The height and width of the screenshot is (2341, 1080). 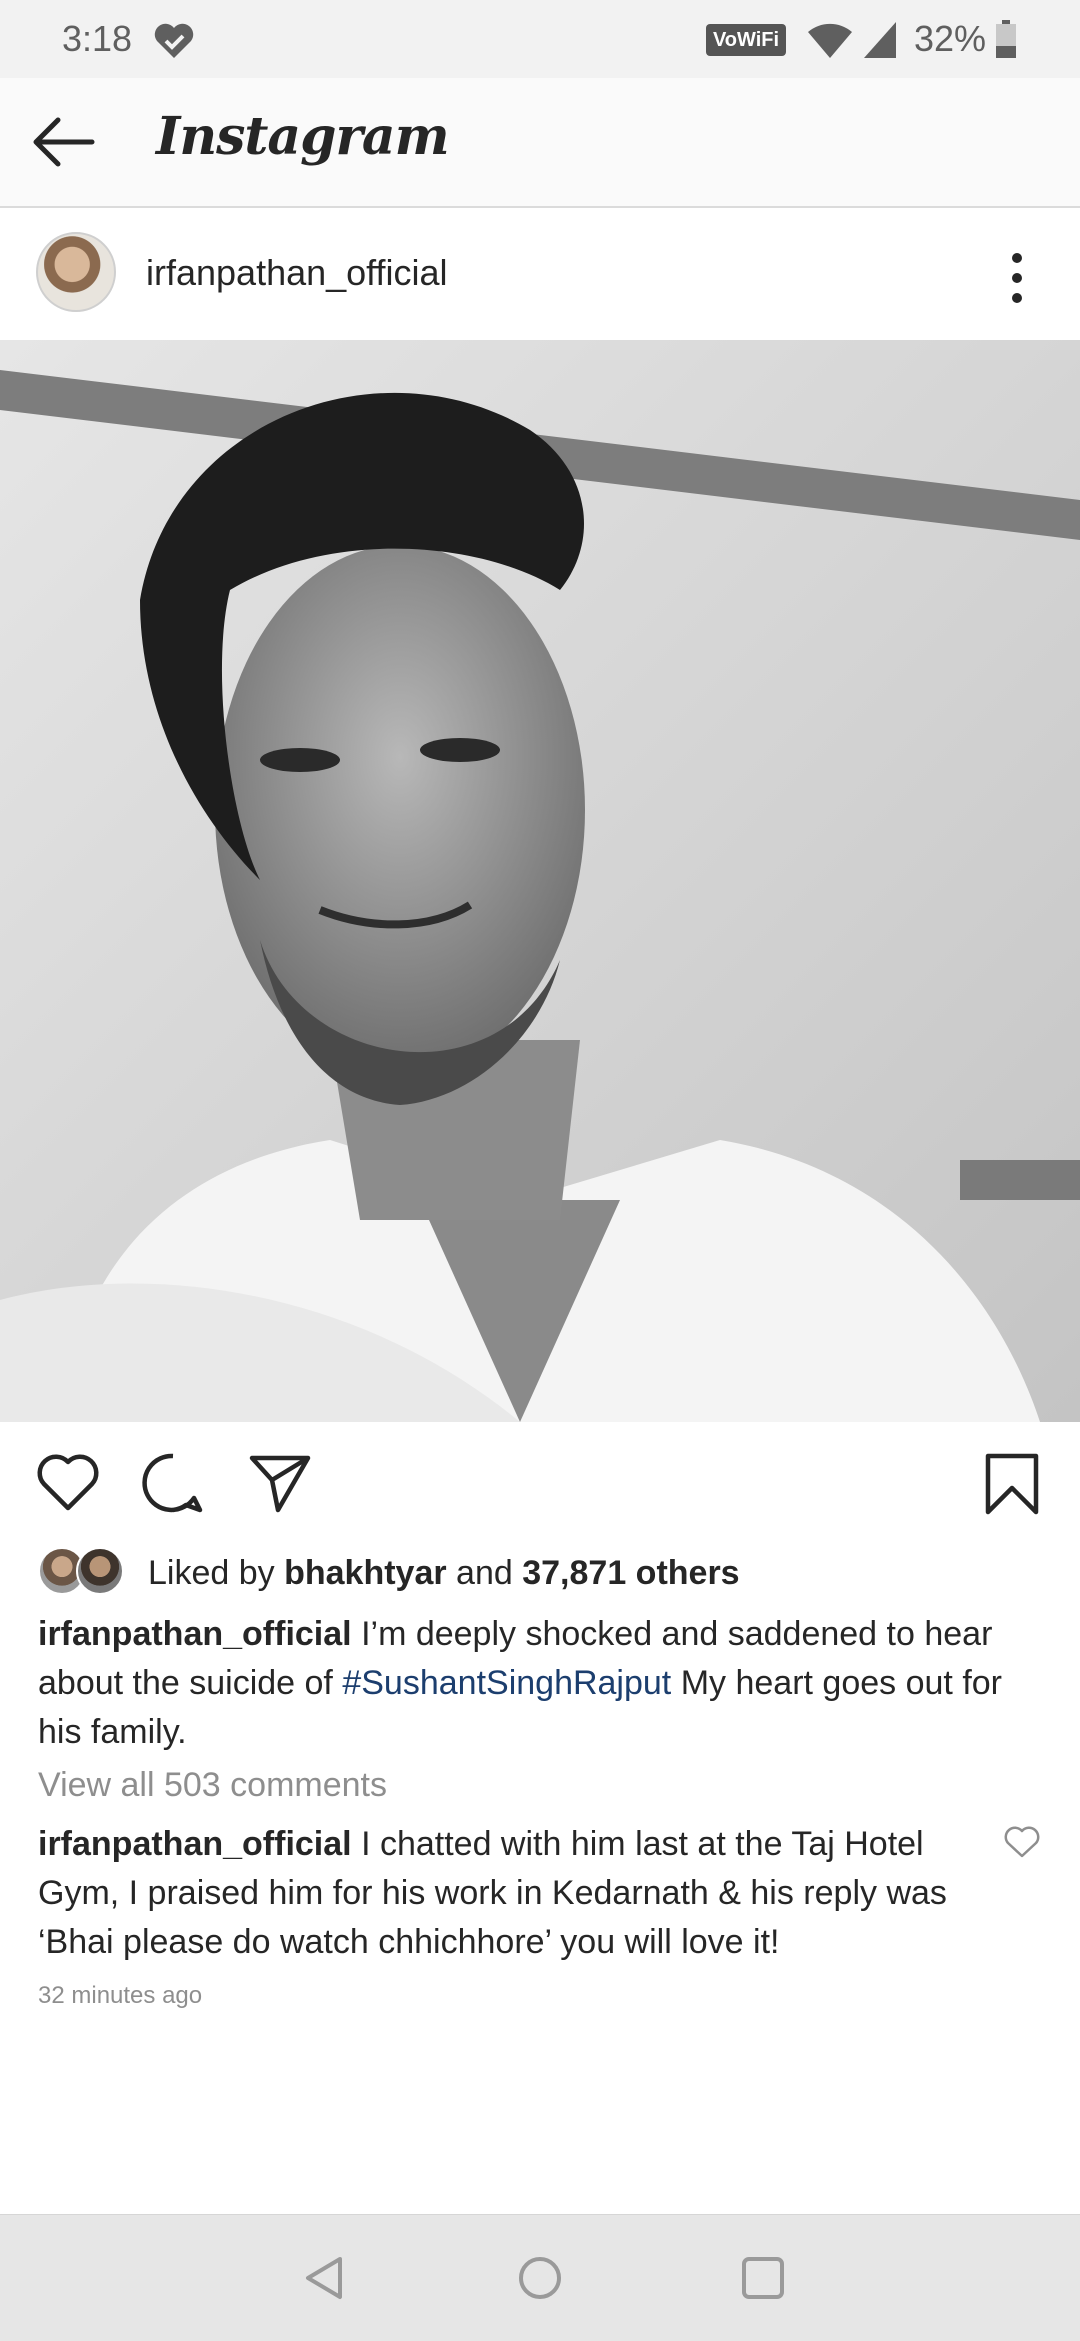 What do you see at coordinates (1022, 1842) in the screenshot?
I see `comment-like-heart-icon` at bounding box center [1022, 1842].